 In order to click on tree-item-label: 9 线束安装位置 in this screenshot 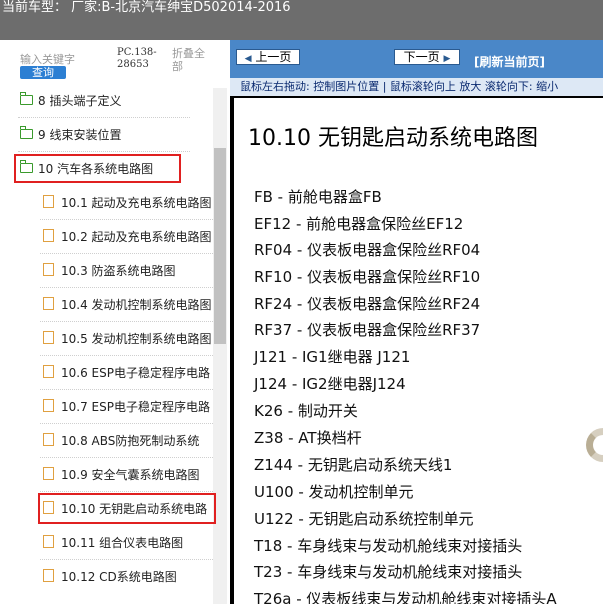, I will do `click(80, 135)`.